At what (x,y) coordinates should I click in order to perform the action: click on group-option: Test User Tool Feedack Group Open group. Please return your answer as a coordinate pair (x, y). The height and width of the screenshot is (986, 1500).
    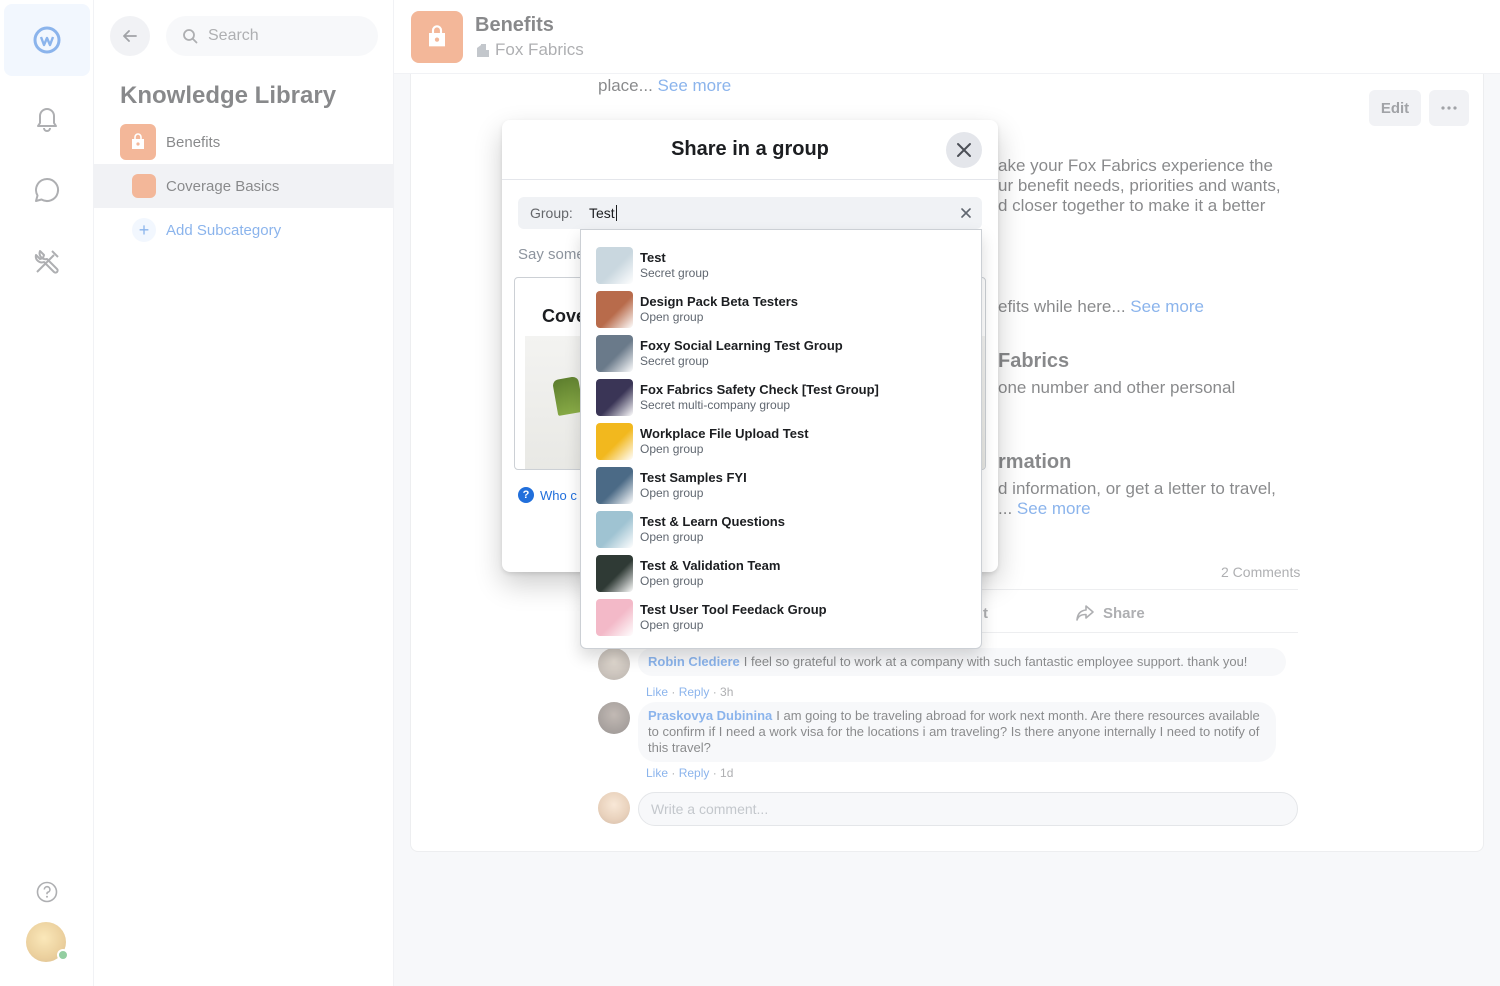
    Looking at the image, I should click on (781, 619).